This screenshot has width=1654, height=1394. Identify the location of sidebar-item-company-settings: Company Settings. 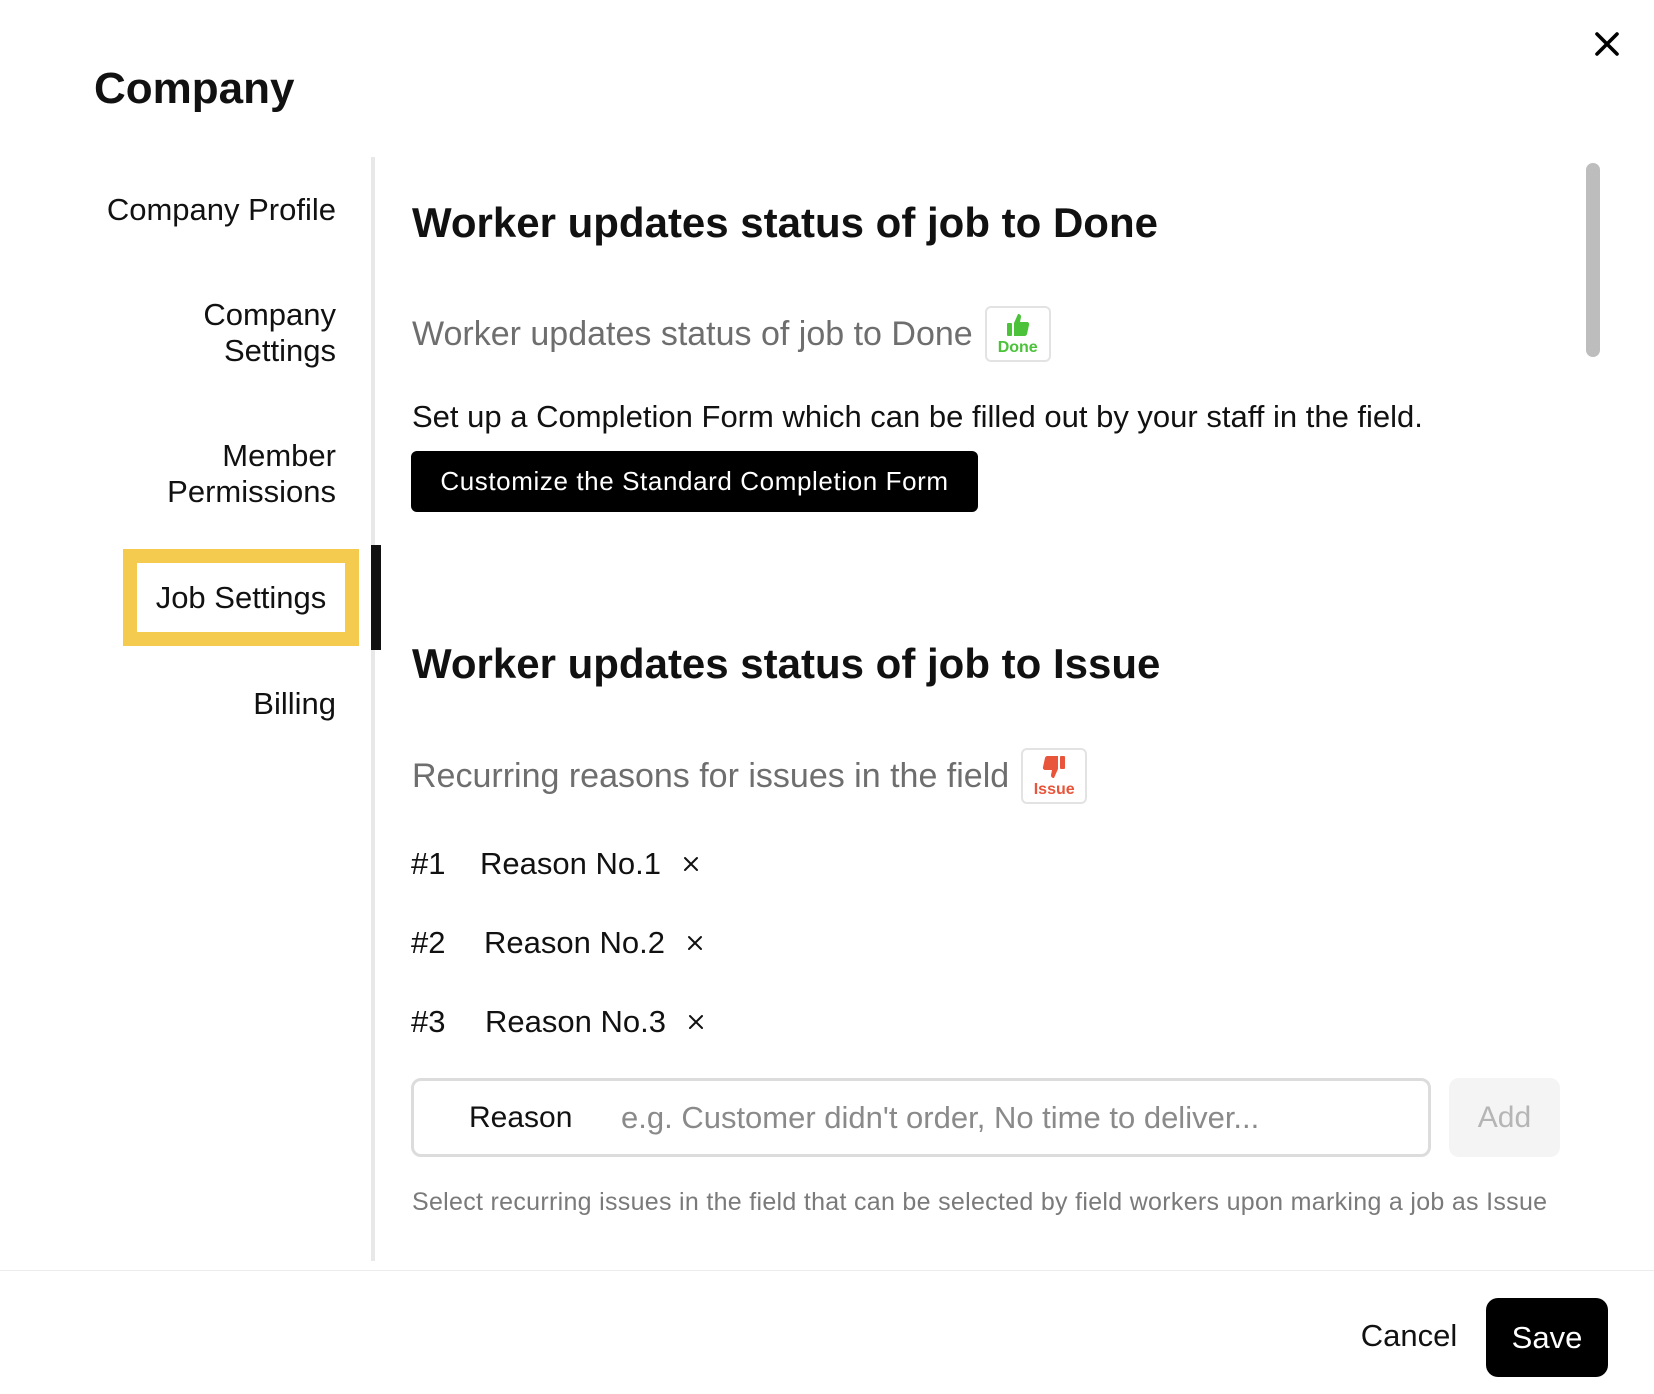
(269, 333).